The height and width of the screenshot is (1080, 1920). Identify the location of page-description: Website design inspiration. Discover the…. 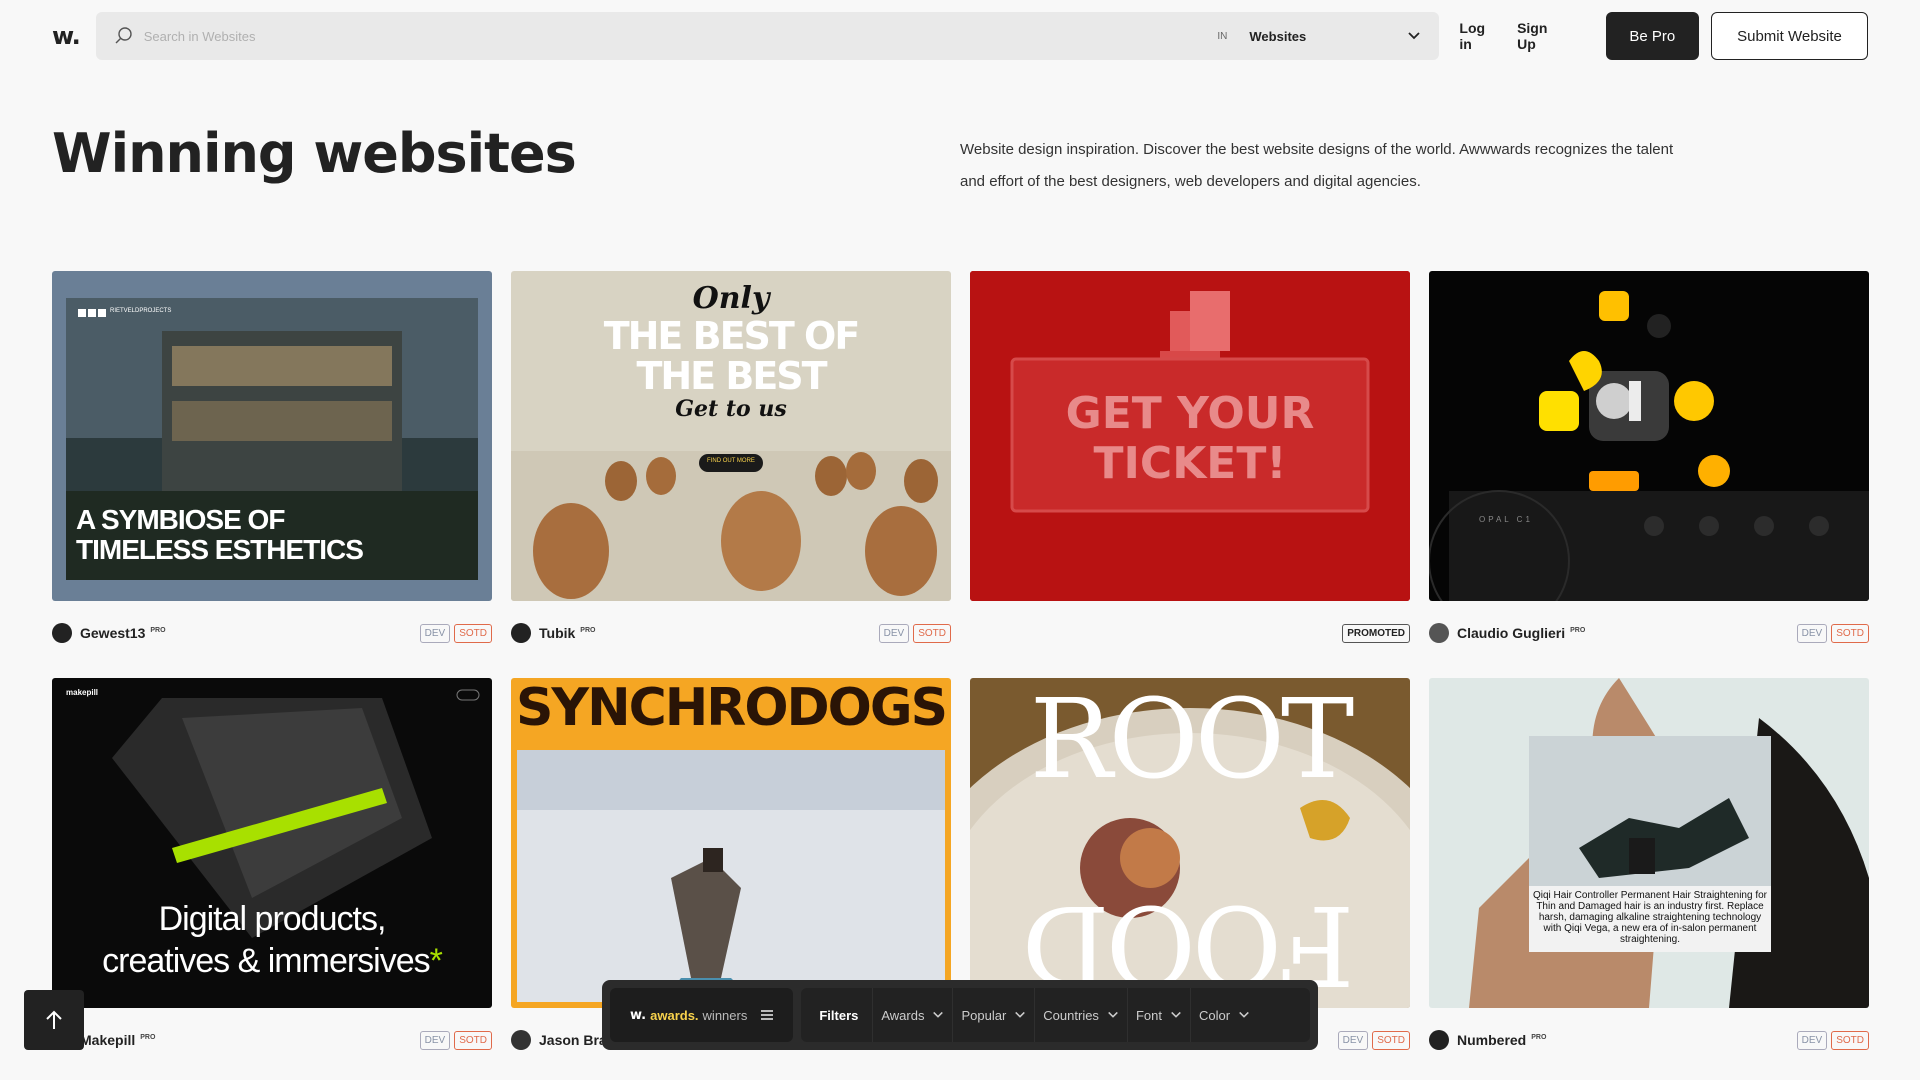
(1317, 165).